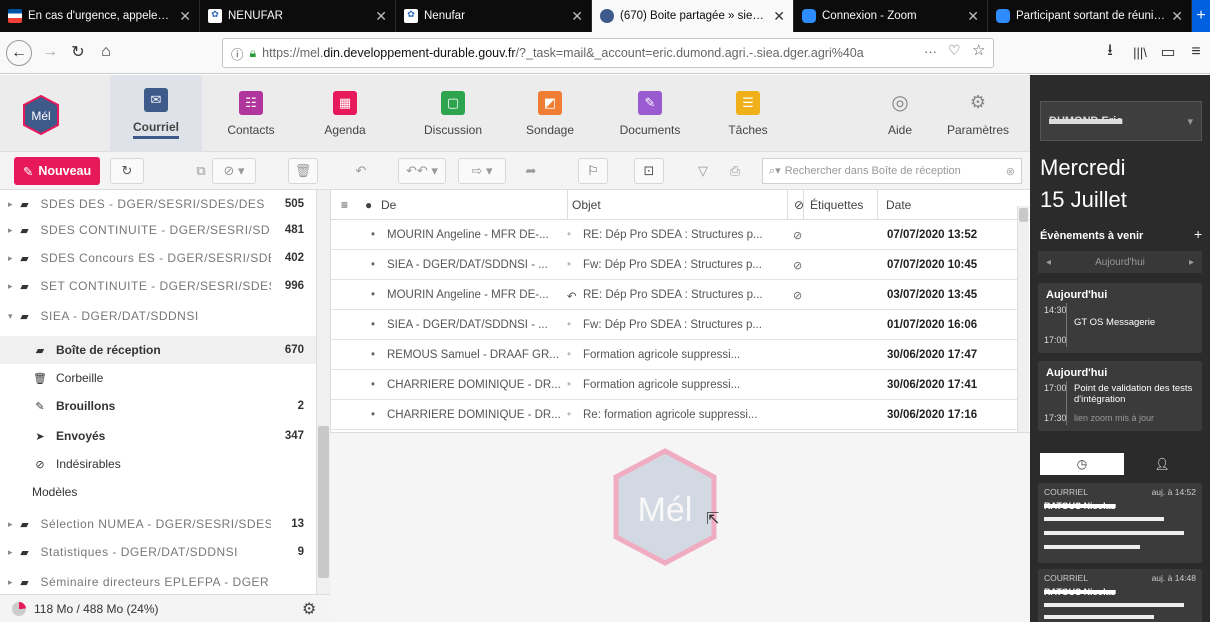 This screenshot has height=622, width=1210. I want to click on folder-item: ▰ Boîte de réception 670, so click(158, 350).